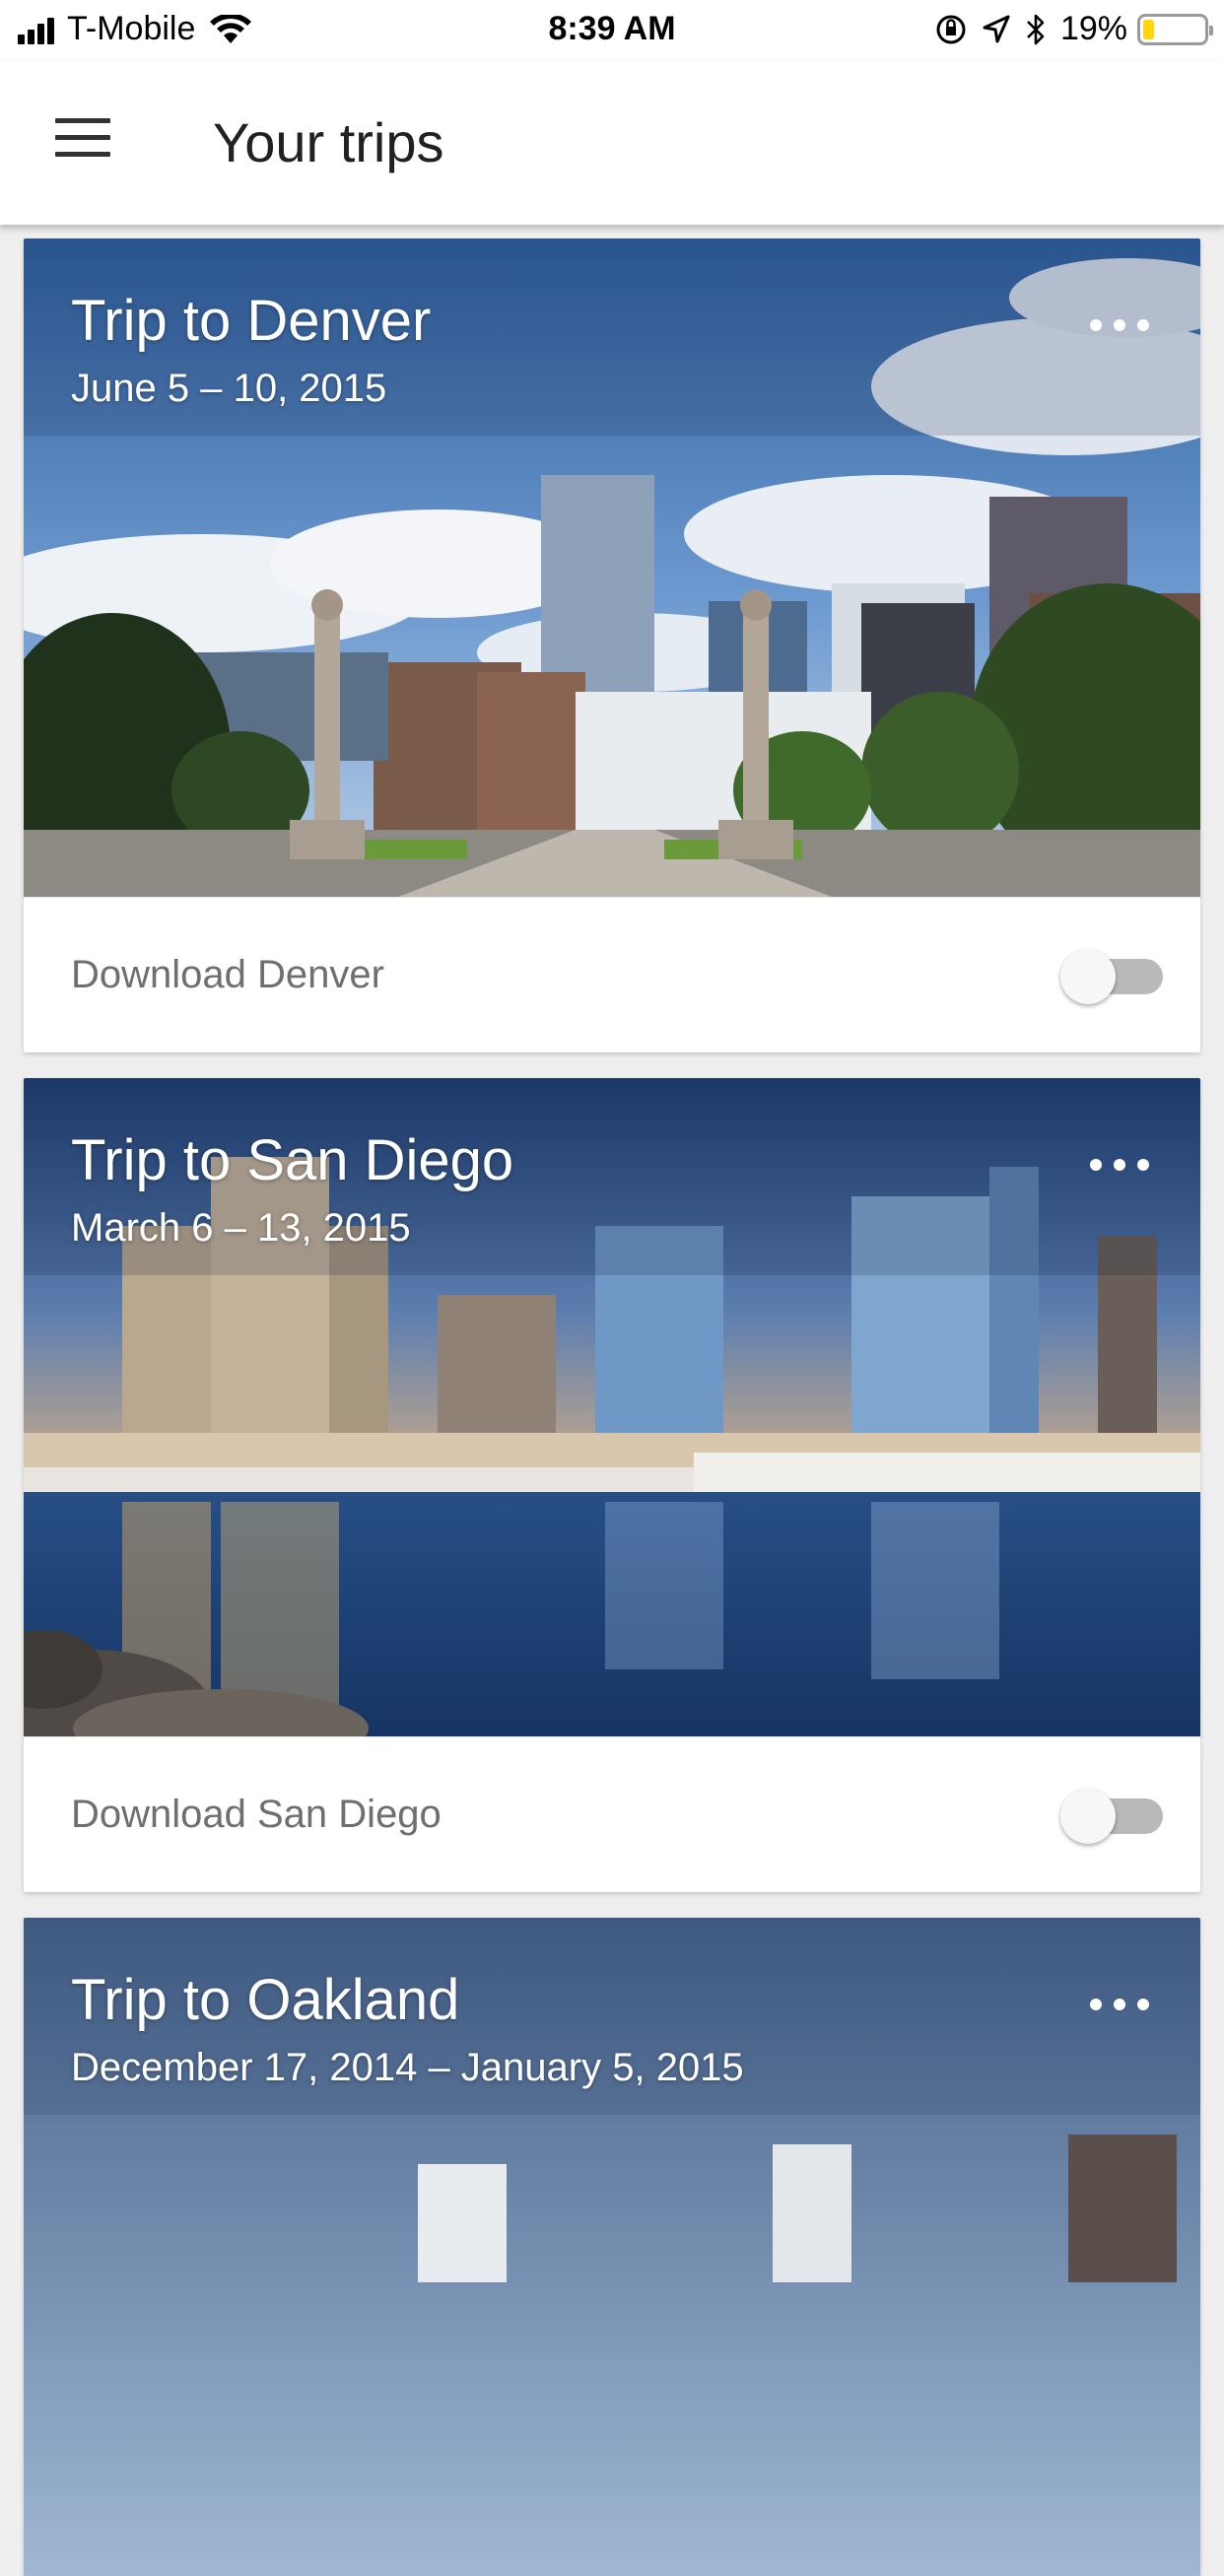 This screenshot has width=1224, height=2576. I want to click on download-label: Download San Diego, so click(256, 1814).